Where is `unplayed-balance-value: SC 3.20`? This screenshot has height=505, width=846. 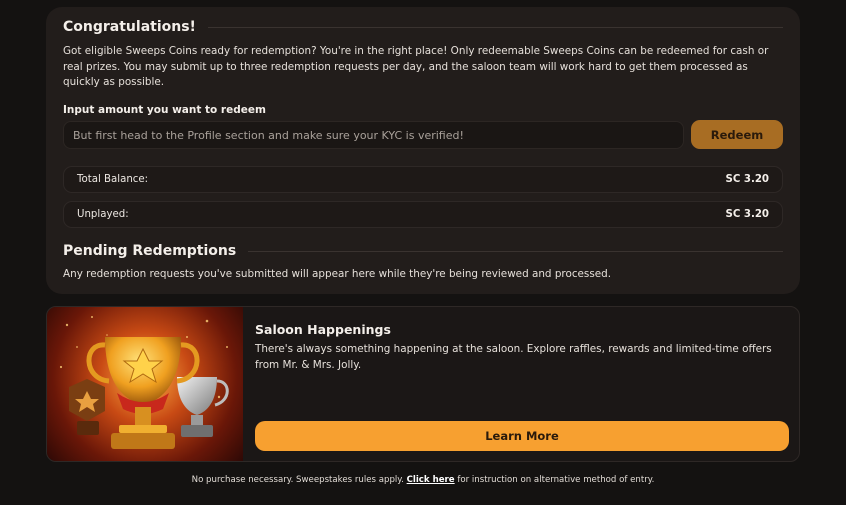 unplayed-balance-value: SC 3.20 is located at coordinates (747, 214).